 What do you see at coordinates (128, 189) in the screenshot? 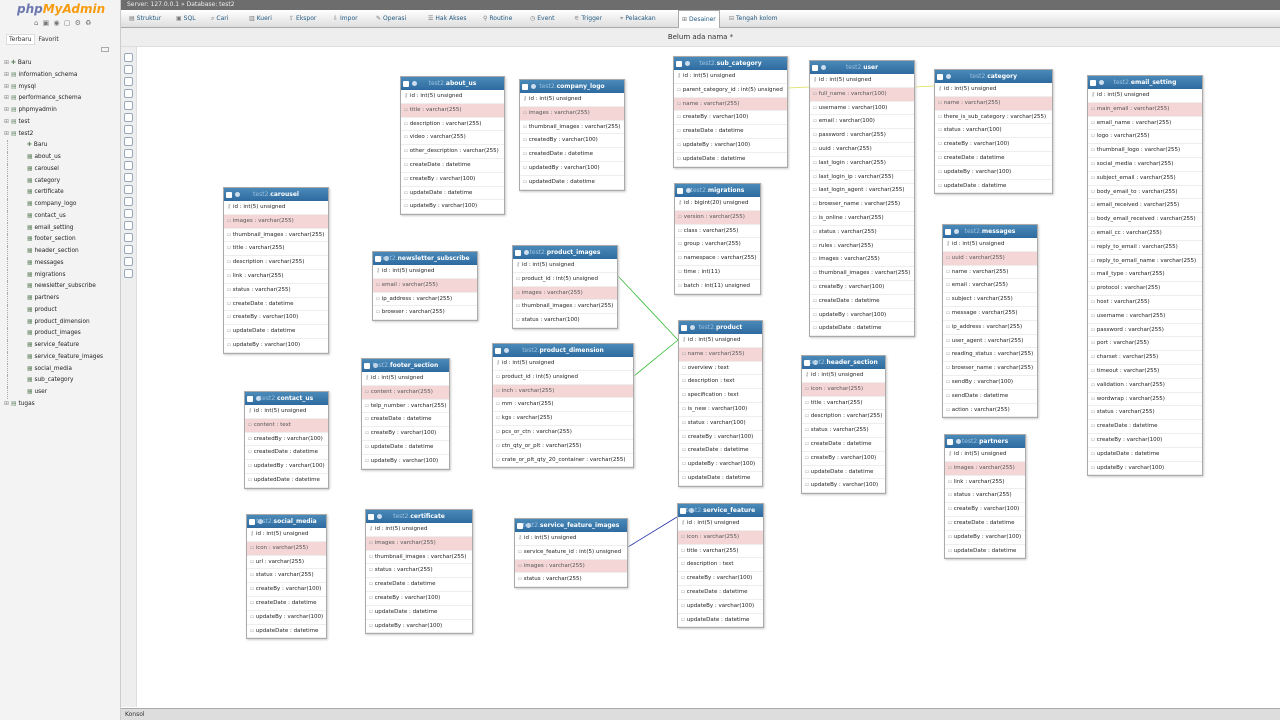
I see `help-button` at bounding box center [128, 189].